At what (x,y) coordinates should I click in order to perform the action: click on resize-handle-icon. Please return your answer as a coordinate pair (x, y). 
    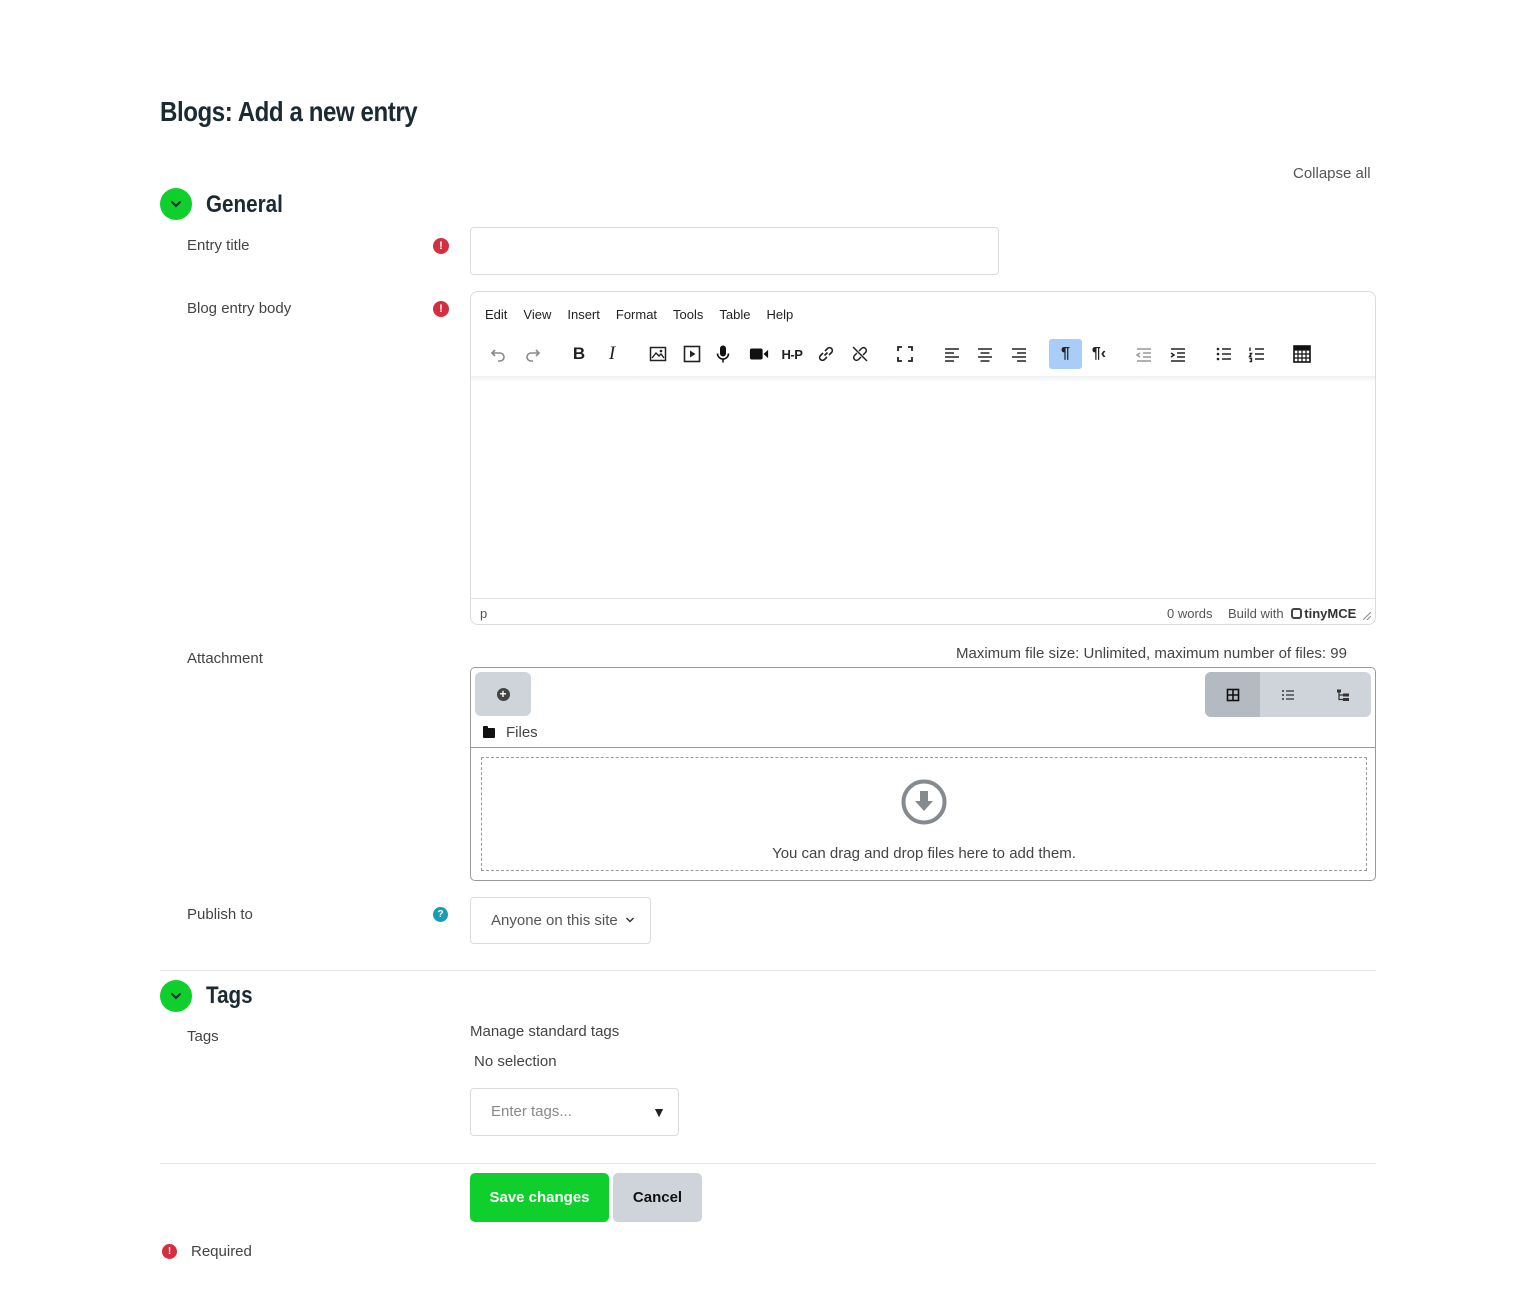
    Looking at the image, I should click on (1367, 616).